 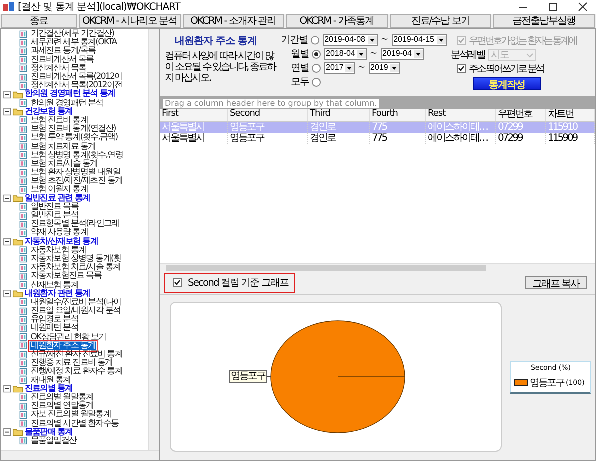 I want to click on dropdown: 2019-04-08, so click(x=350, y=40).